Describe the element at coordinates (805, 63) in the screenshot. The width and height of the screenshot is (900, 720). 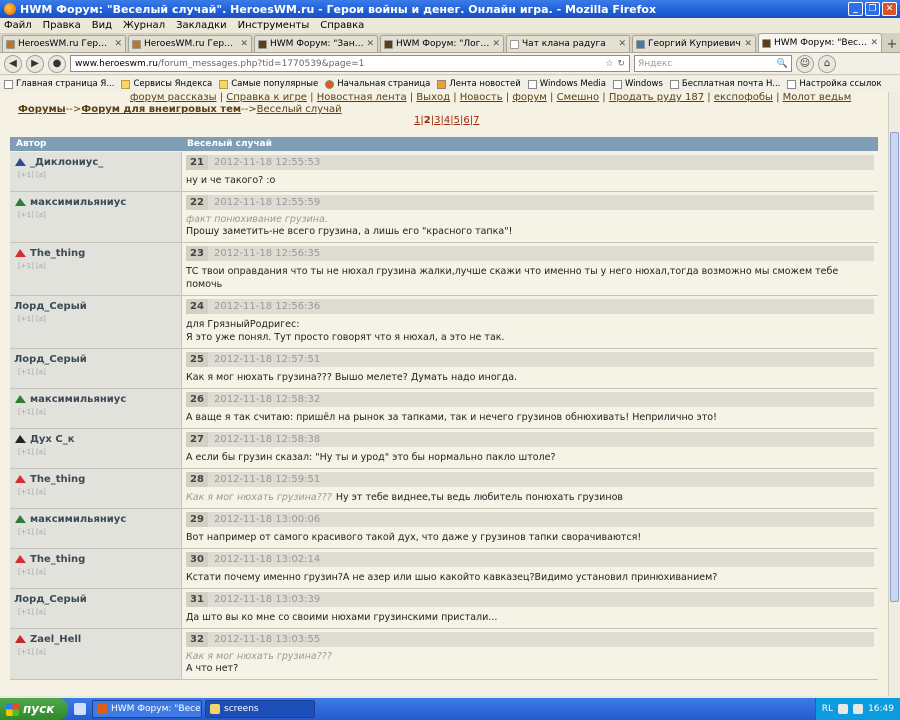
I see `addon-button: ☺` at that location.